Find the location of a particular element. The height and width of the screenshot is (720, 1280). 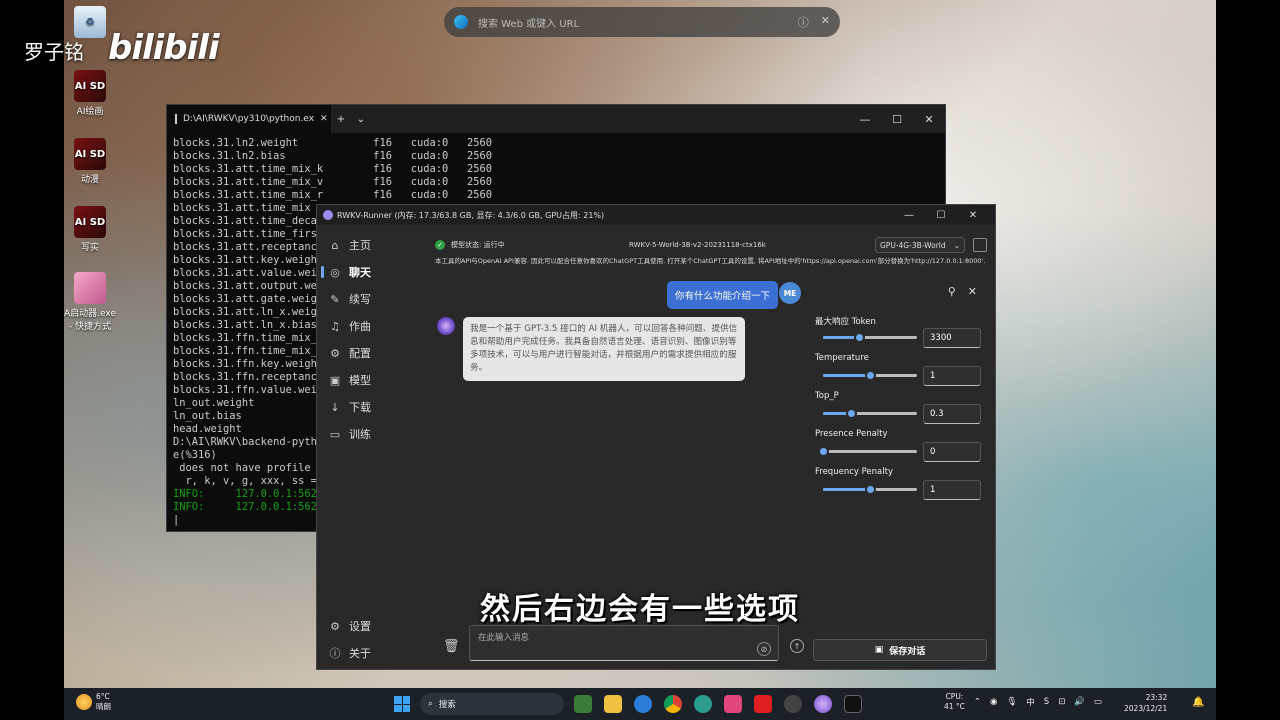

windows-start-icon is located at coordinates (402, 704).